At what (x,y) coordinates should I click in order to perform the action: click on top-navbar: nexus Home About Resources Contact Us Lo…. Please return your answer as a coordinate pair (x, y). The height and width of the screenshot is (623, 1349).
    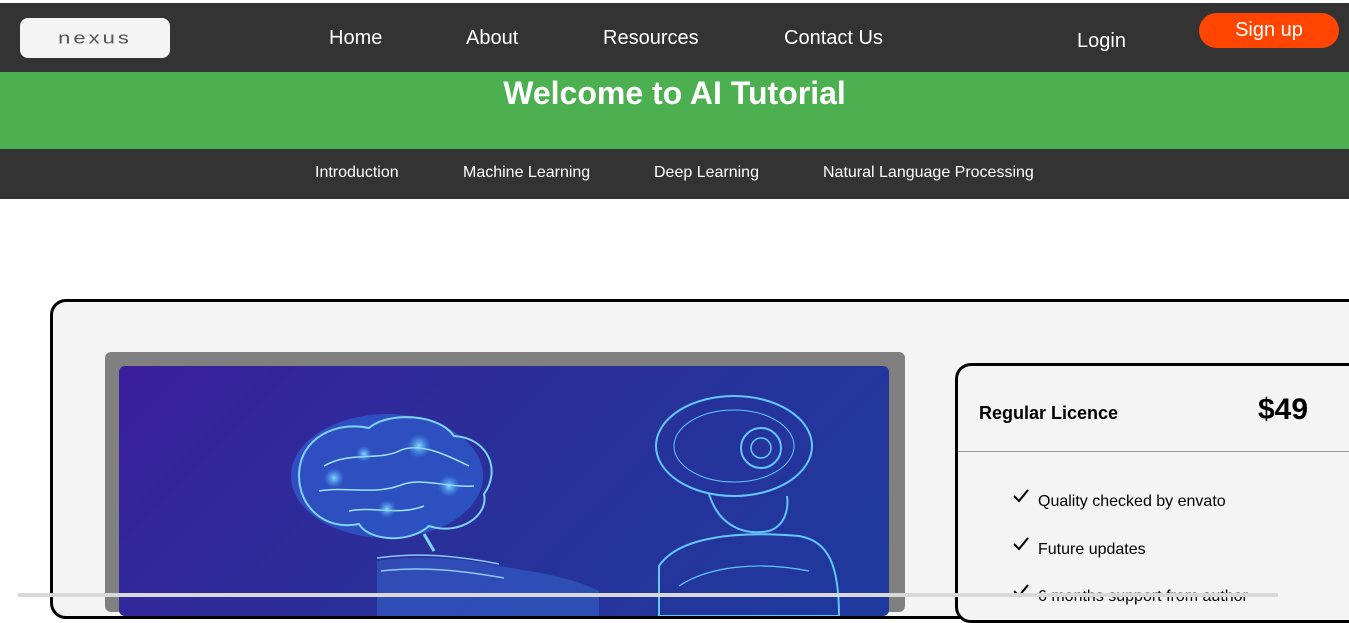
    Looking at the image, I should click on (674, 37).